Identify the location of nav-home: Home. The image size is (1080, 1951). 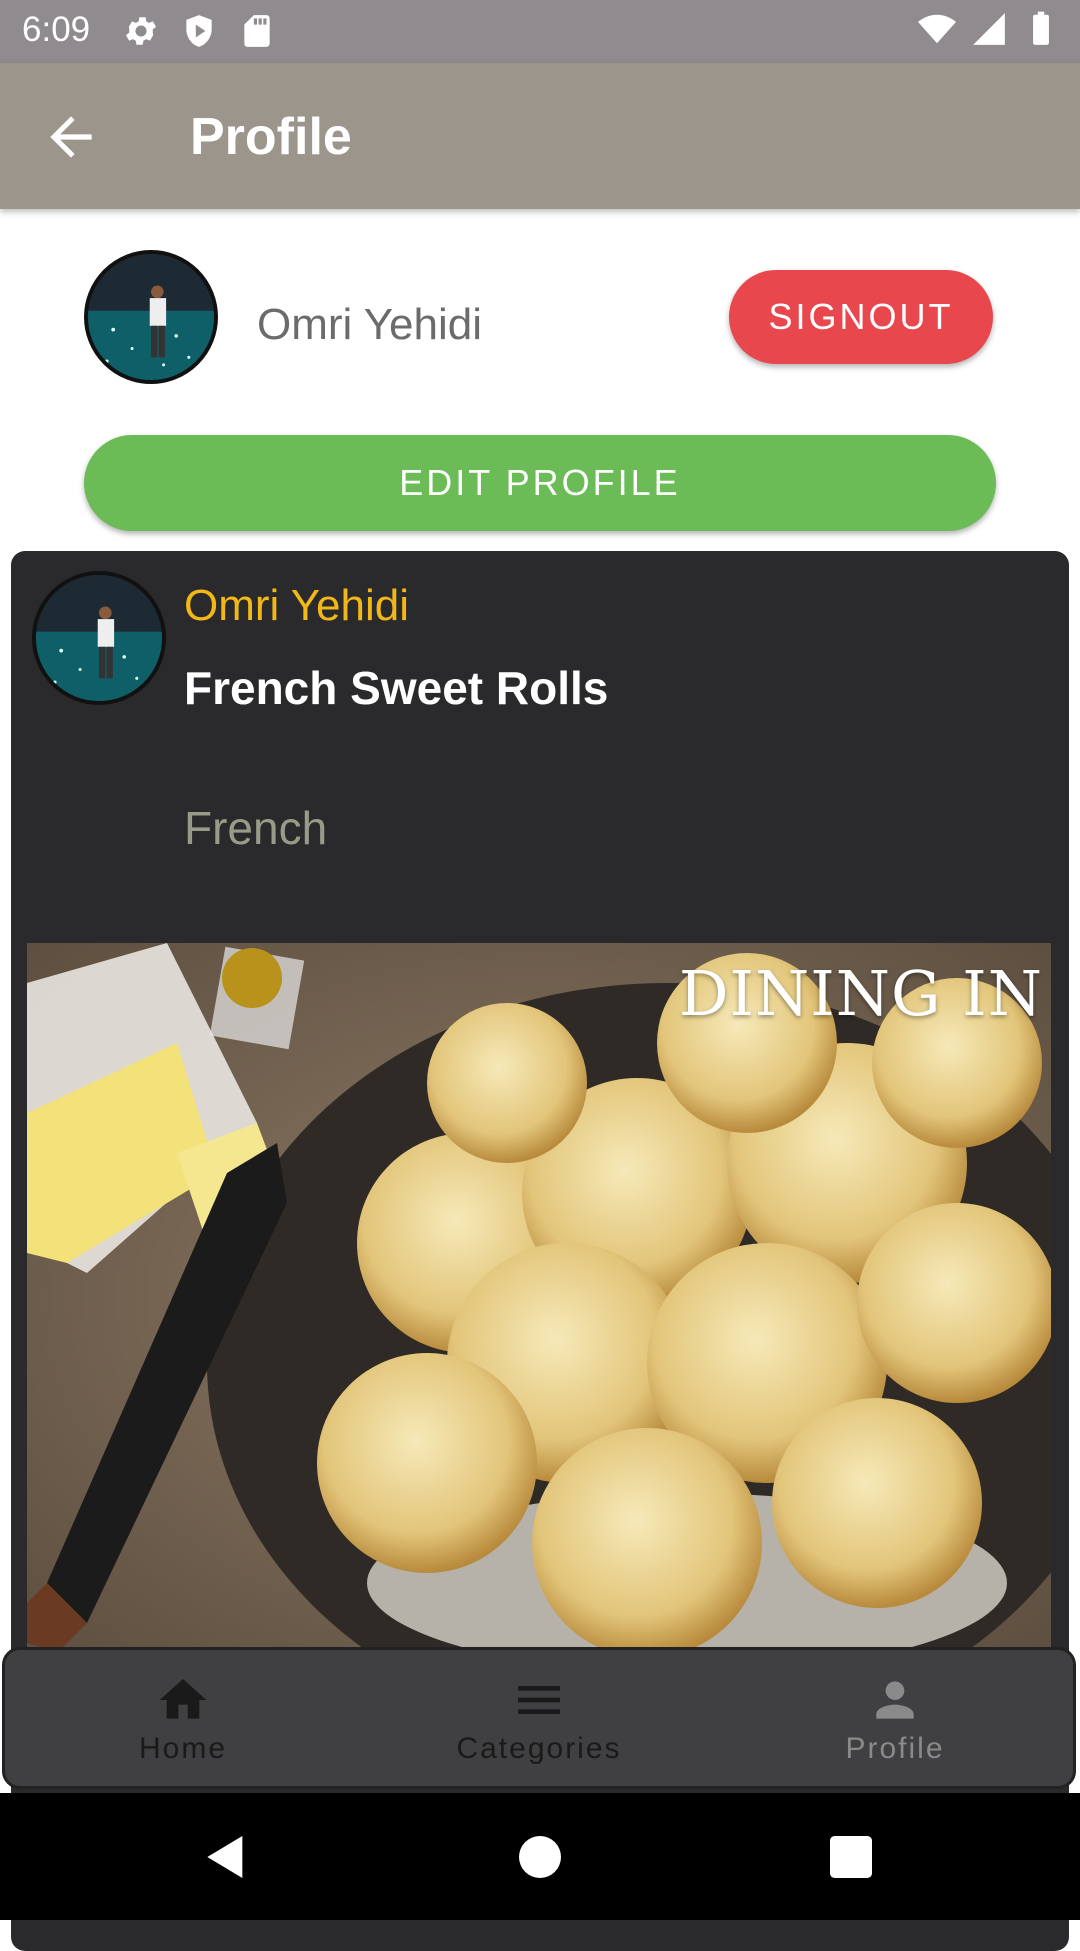
(183, 1718).